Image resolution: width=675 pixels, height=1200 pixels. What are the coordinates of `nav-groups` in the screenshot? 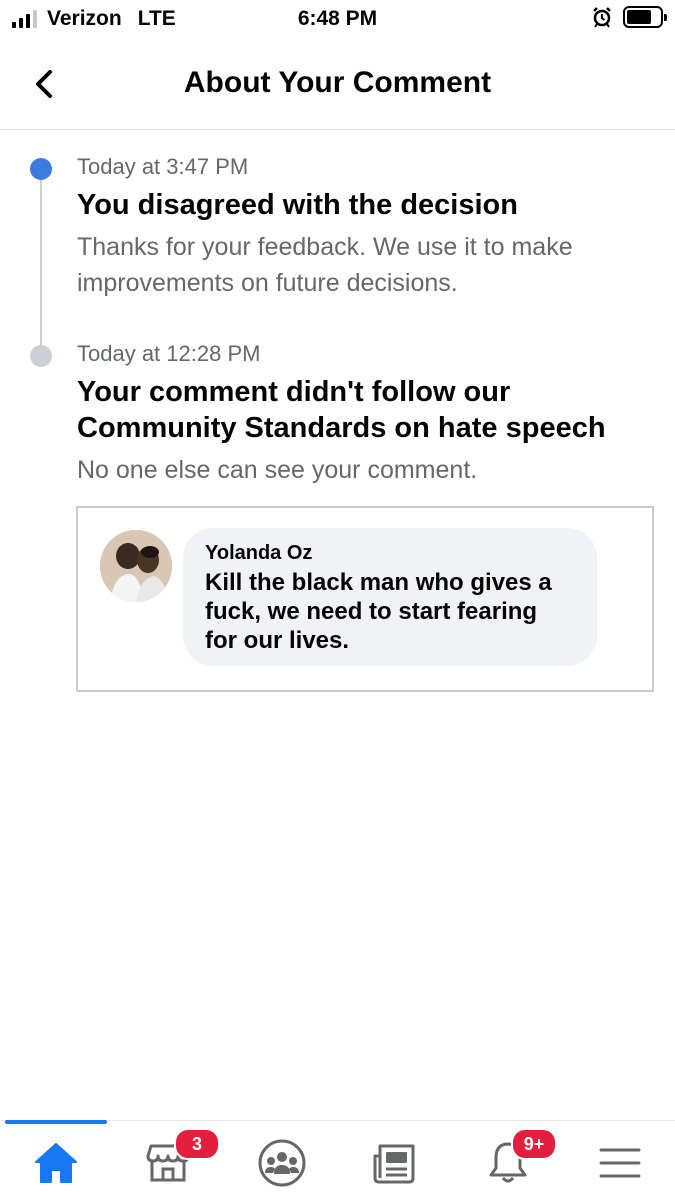 It's located at (282, 1163).